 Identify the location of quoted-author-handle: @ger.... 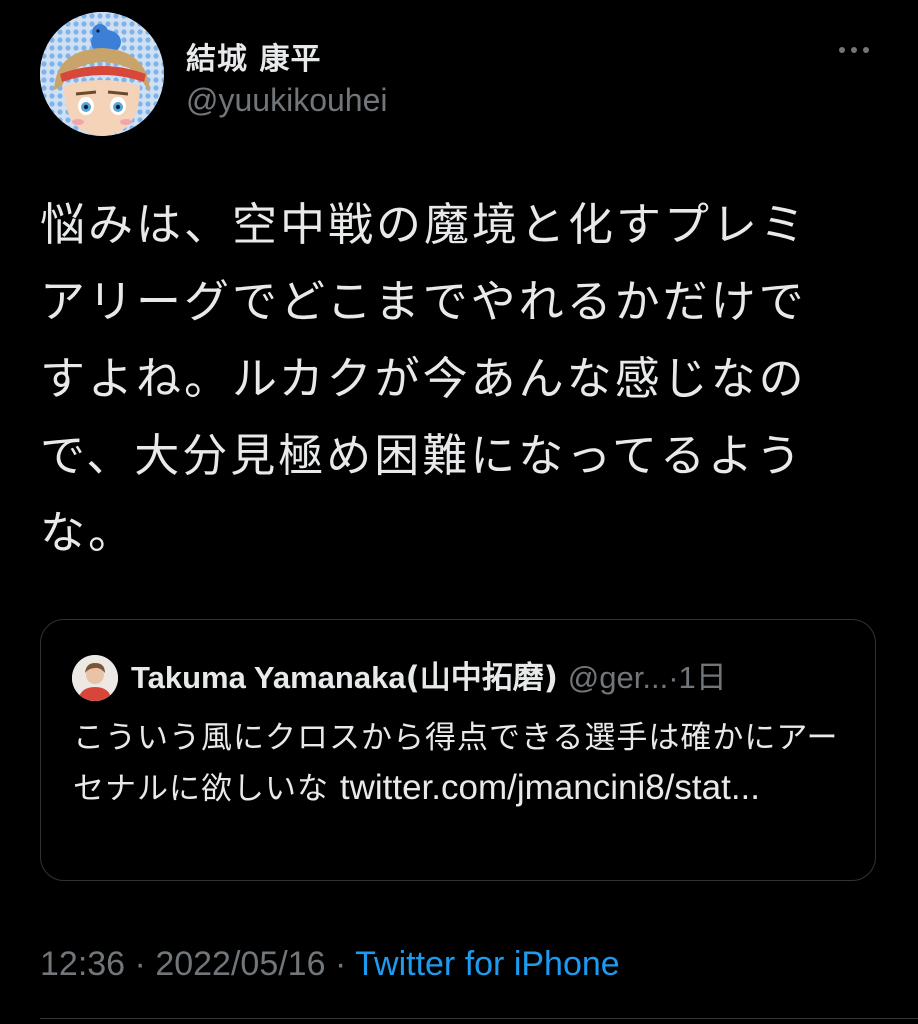
(618, 677).